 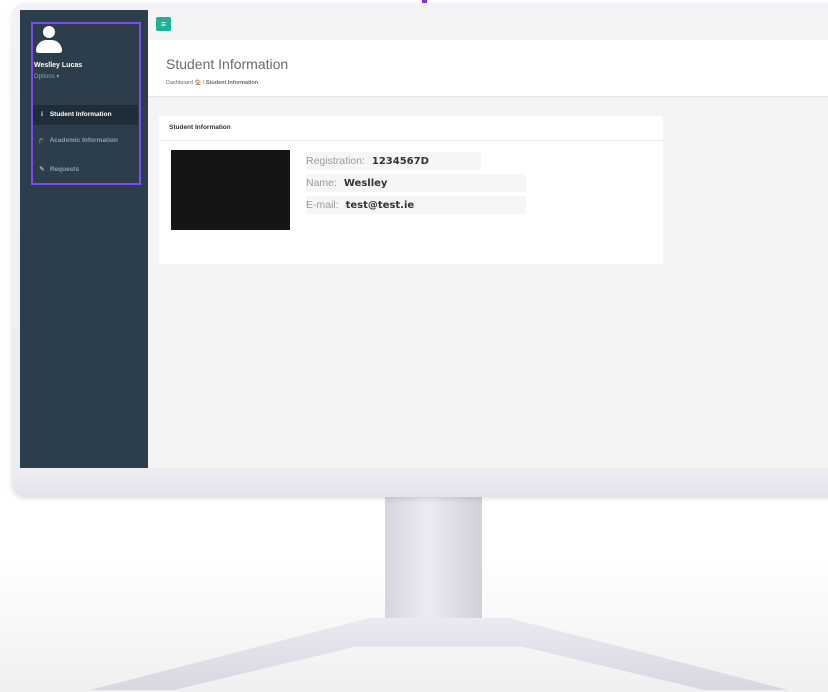 What do you see at coordinates (179, 83) in the screenshot?
I see `breadcrumb-home-link: Dashboard` at bounding box center [179, 83].